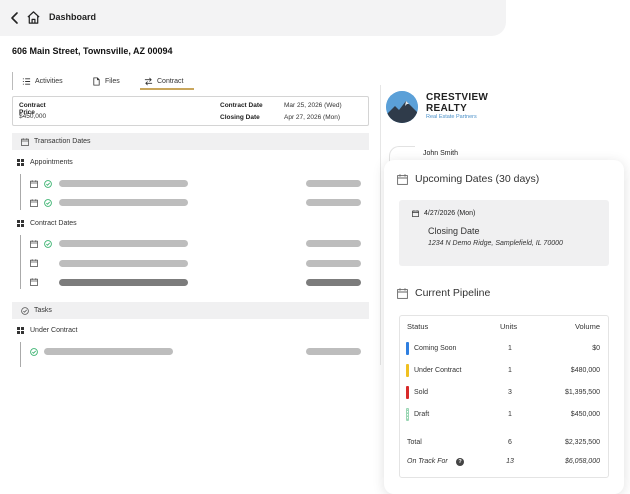 This screenshot has width=630, height=494. I want to click on tab-files: Files, so click(106, 81).